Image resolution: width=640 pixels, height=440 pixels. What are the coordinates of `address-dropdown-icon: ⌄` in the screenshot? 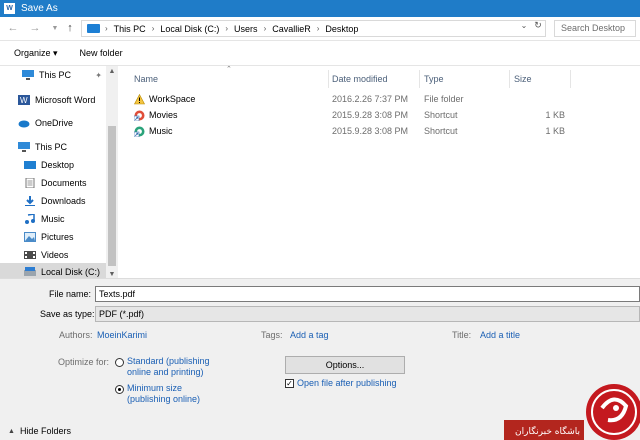 It's located at (524, 25).